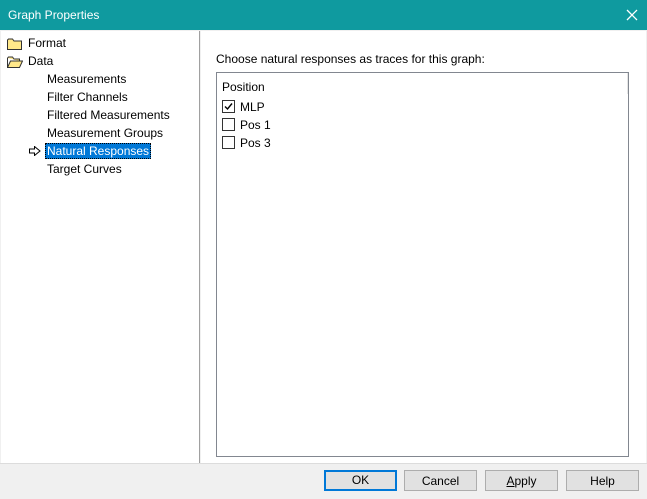  I want to click on close-button, so click(632, 15).